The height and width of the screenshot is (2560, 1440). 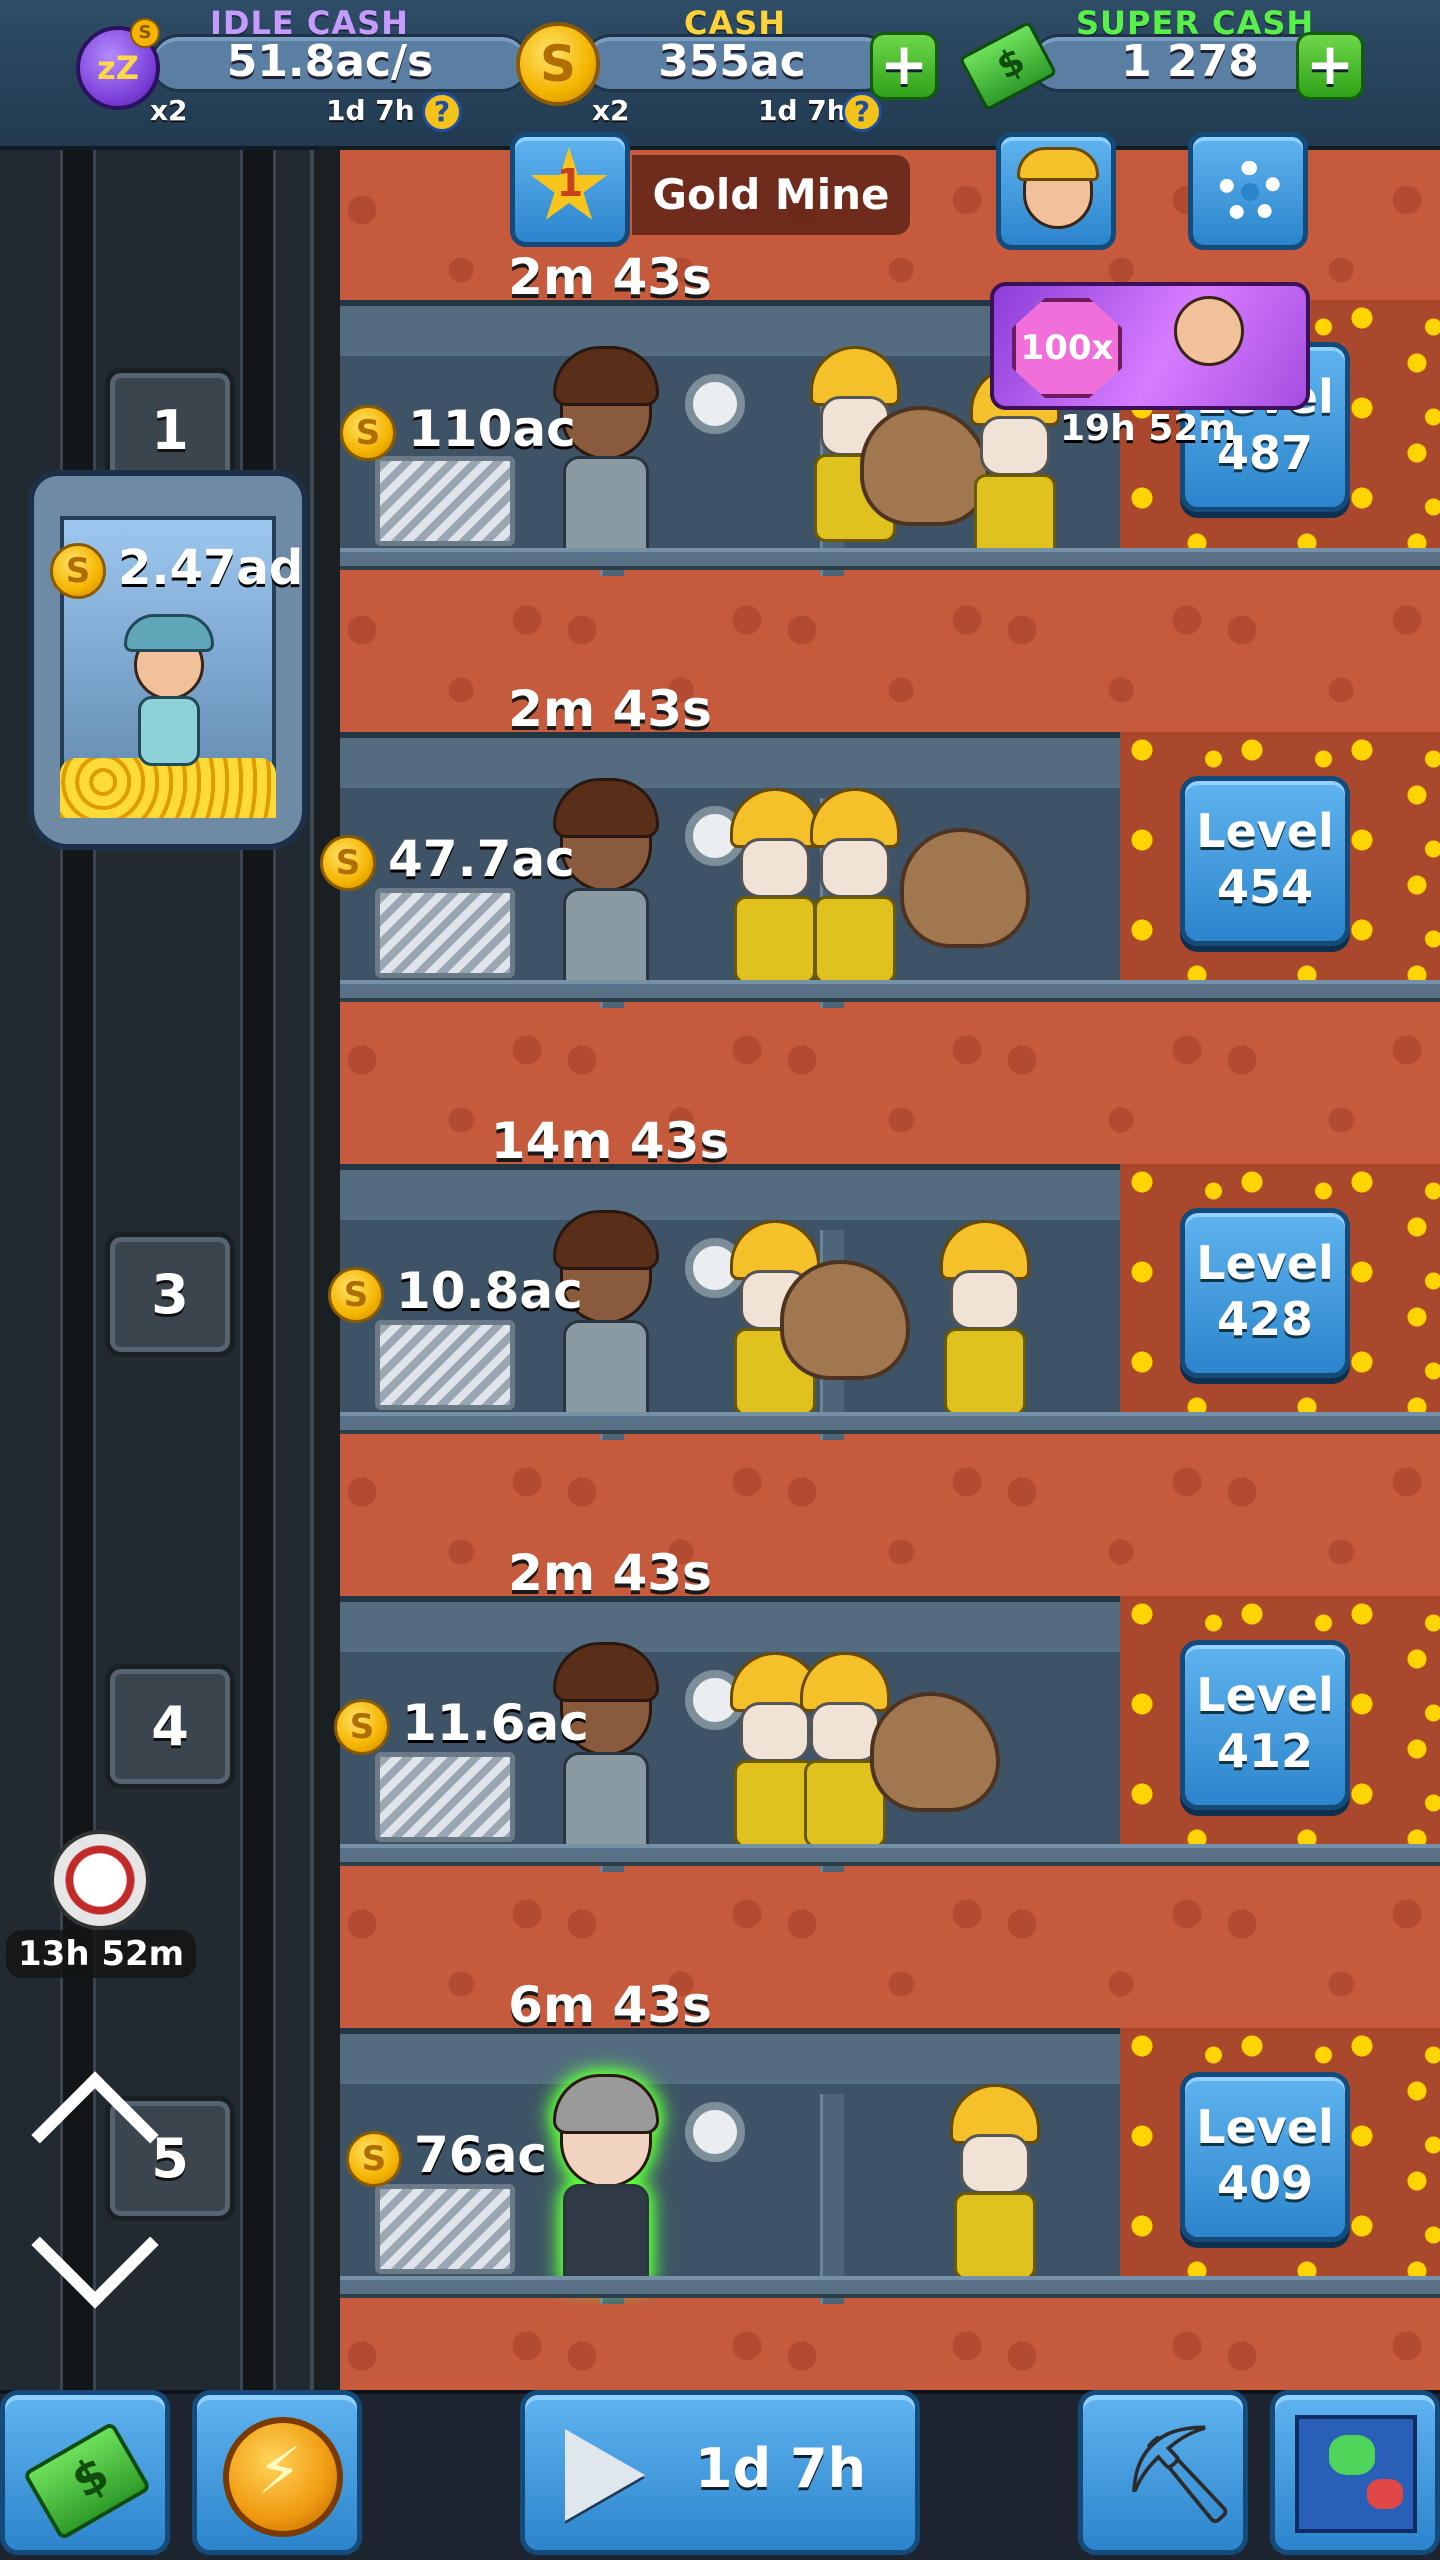 I want to click on boost-button, so click(x=277, y=2472).